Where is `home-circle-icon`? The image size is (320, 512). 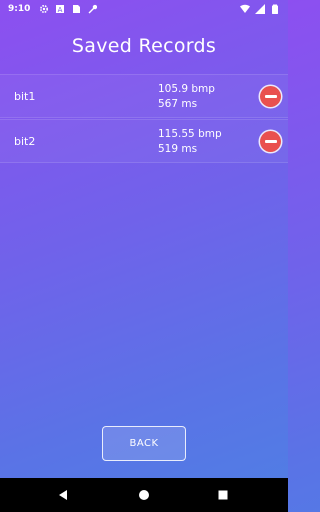 home-circle-icon is located at coordinates (144, 495).